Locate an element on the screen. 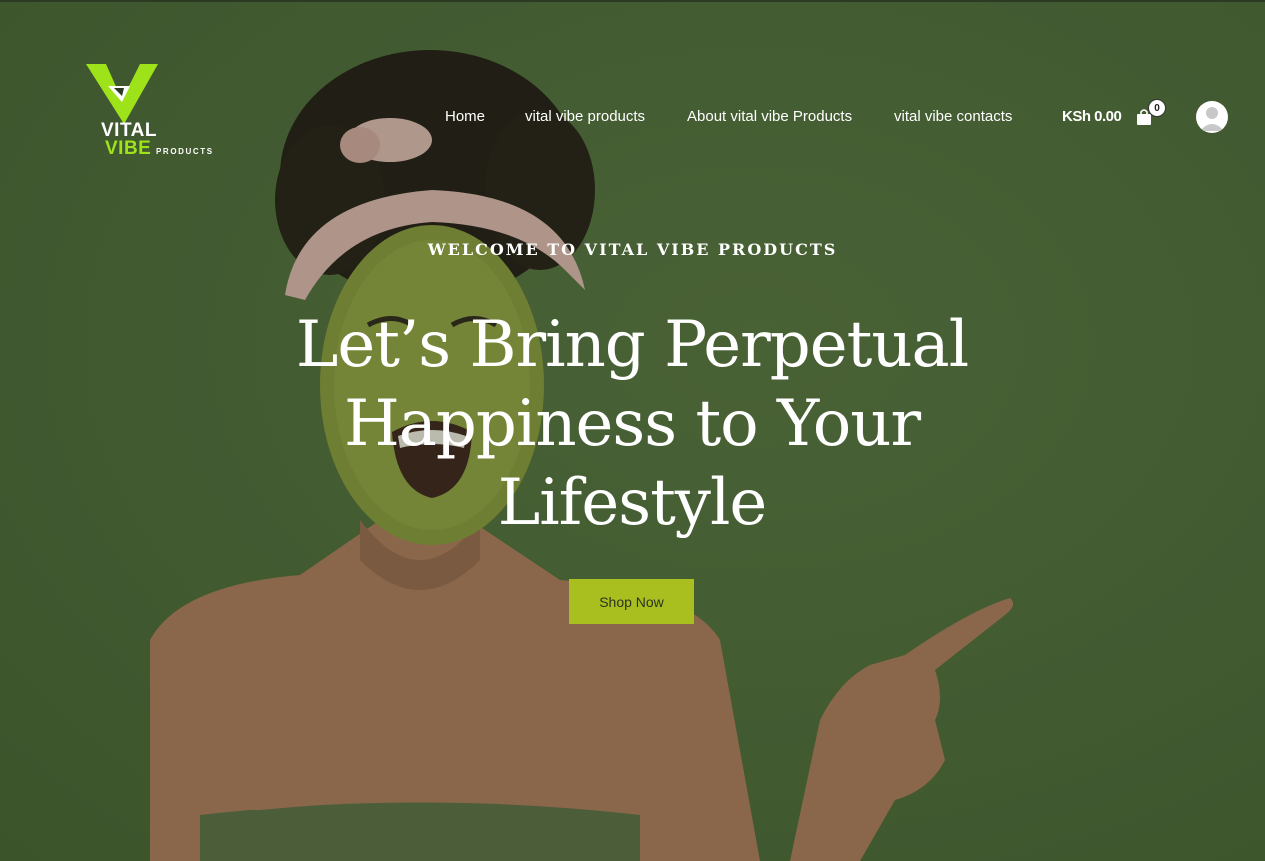  logo-text-vibe: VIBE is located at coordinates (128, 148).